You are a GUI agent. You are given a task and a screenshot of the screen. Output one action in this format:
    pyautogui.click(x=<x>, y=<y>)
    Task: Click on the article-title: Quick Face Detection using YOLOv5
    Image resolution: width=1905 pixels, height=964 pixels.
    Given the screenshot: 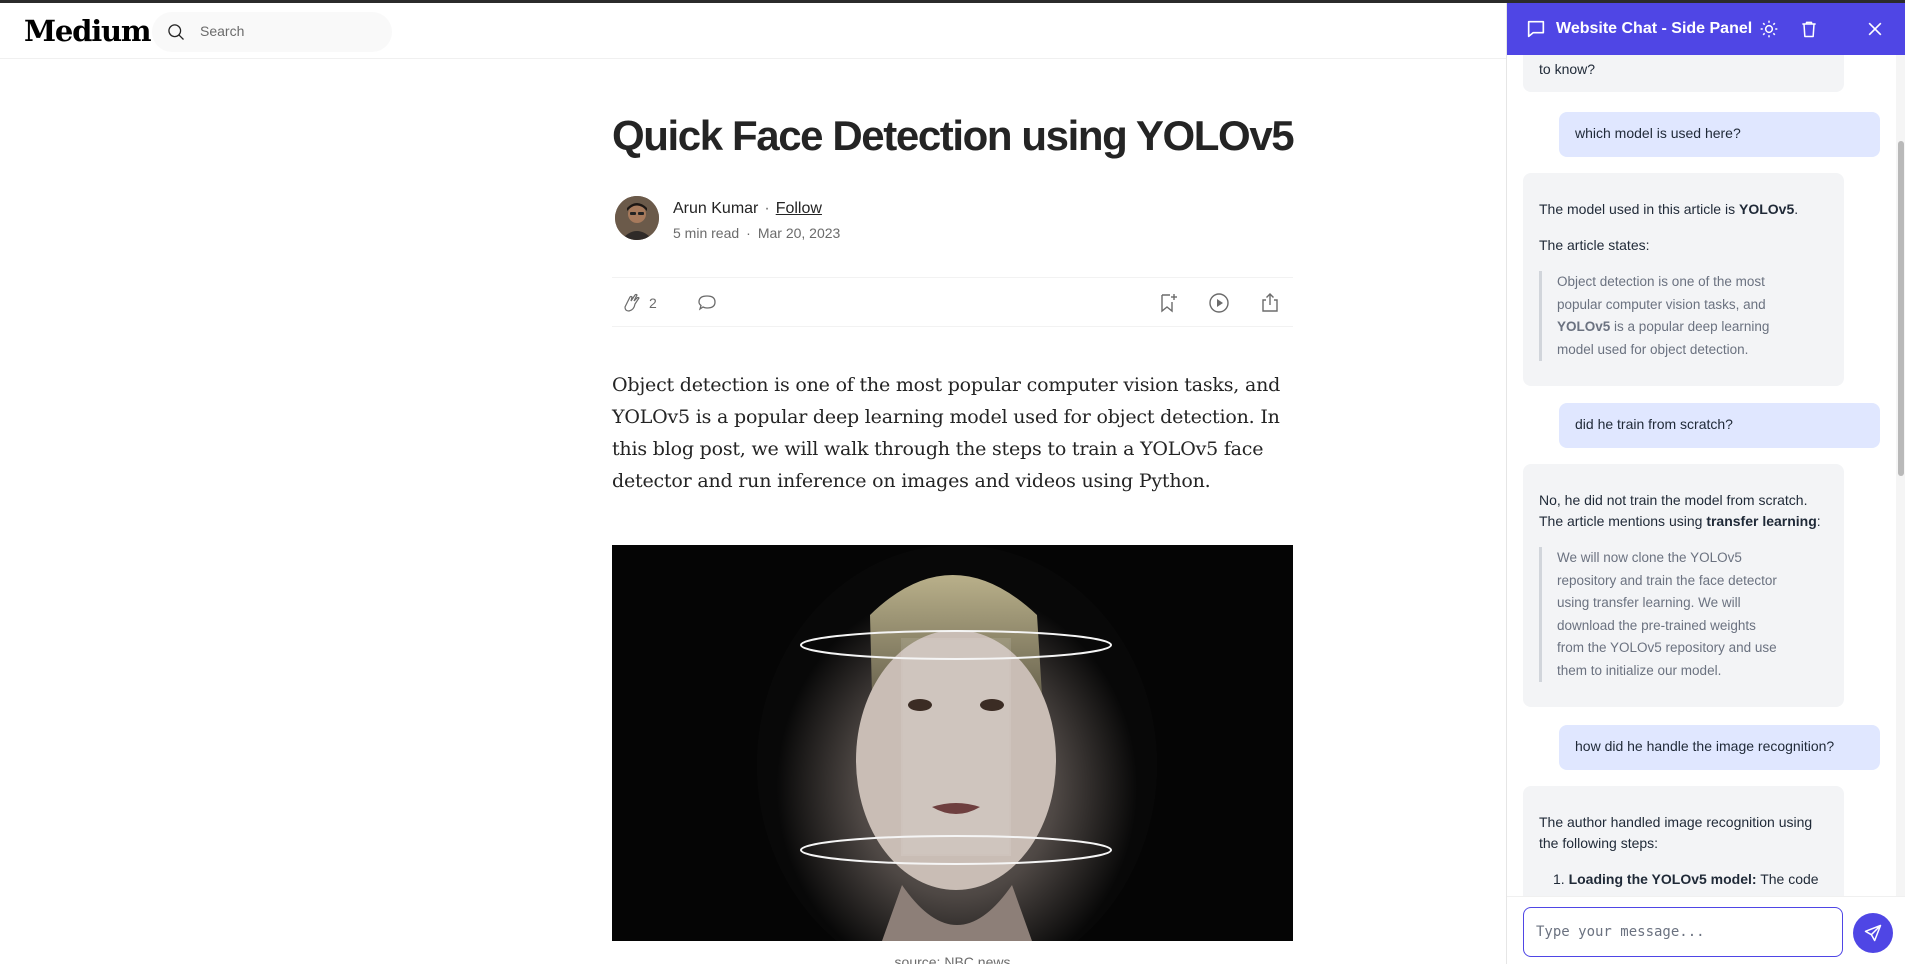 What is the action you would take?
    pyautogui.click(x=953, y=135)
    